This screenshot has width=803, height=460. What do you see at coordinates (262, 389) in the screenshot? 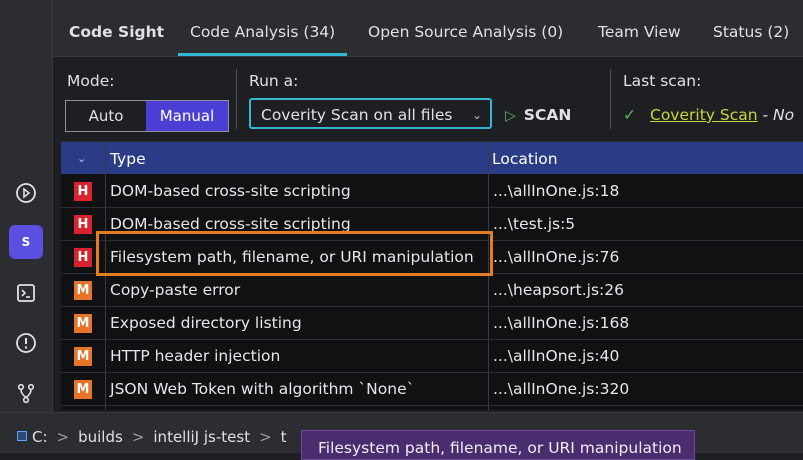
I see `issue-type: JSON Web Token with algorithm `None`` at bounding box center [262, 389].